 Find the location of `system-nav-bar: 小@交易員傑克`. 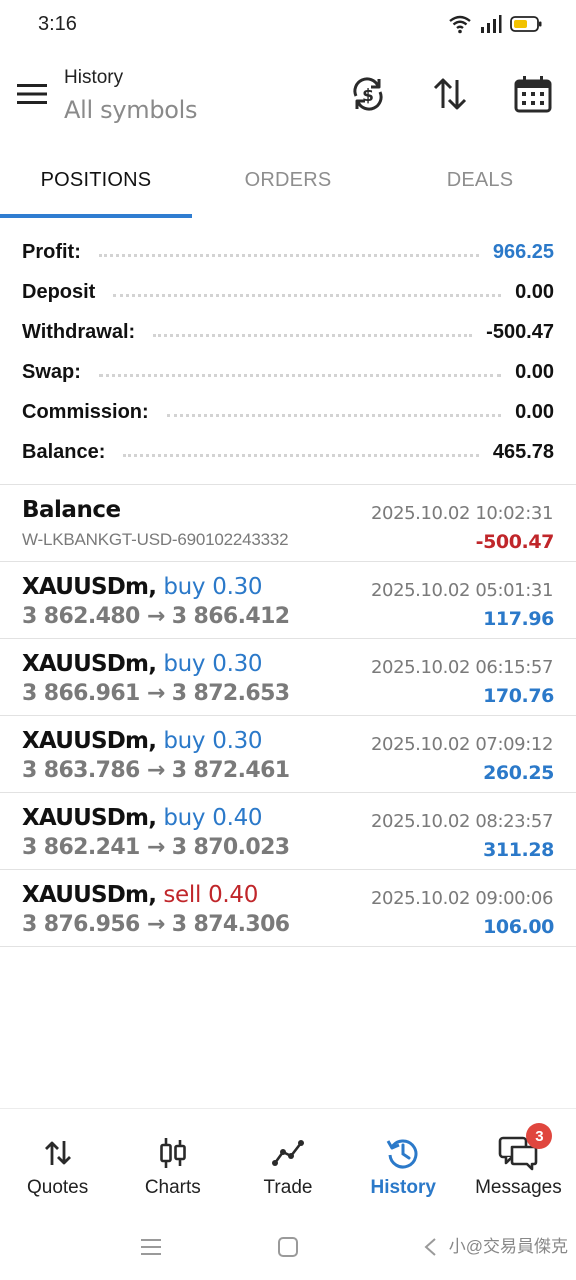

system-nav-bar: 小@交易員傑克 is located at coordinates (288, 1250).